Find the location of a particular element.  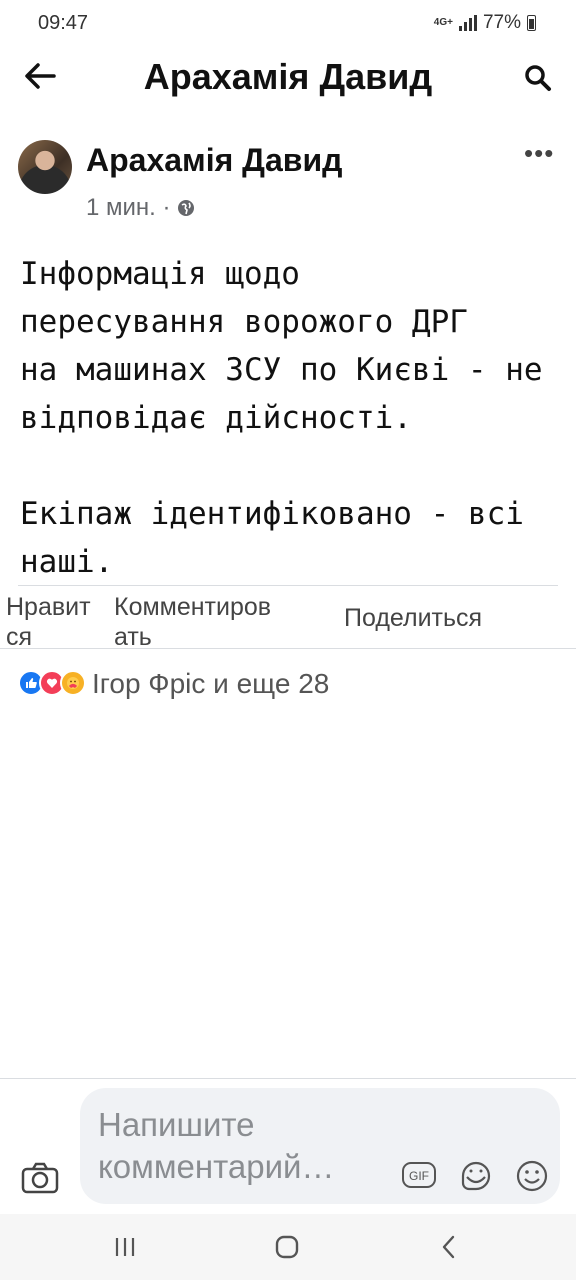

post-author: Арахамія Давид is located at coordinates (214, 160).